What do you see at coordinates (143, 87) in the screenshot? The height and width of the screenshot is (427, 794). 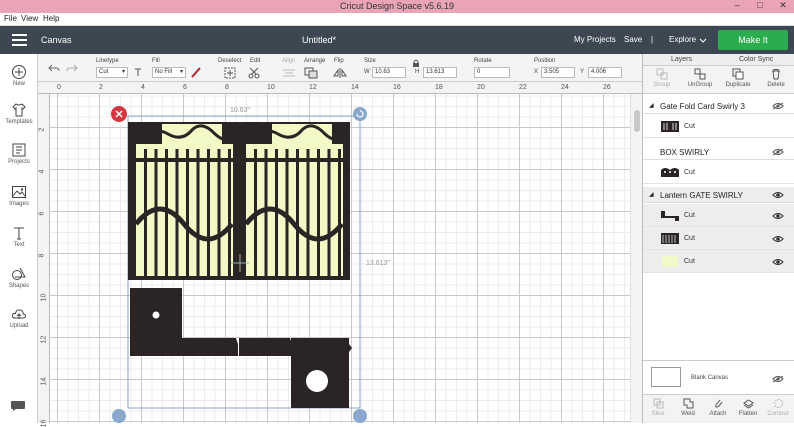 I see `ruler-tick-label: 4` at bounding box center [143, 87].